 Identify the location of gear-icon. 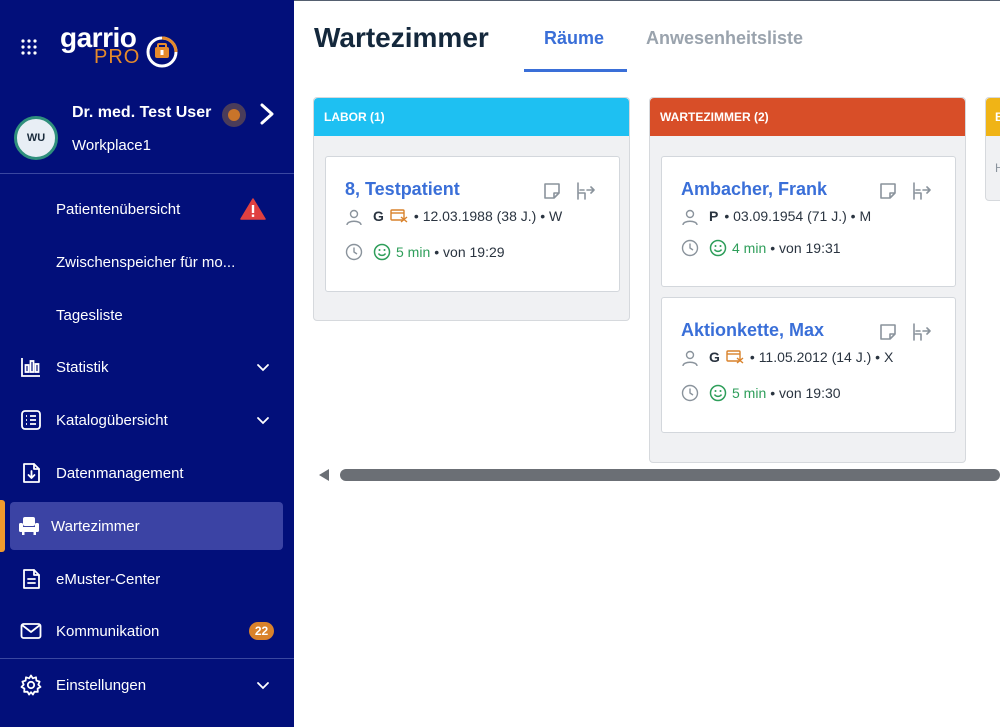
(31, 685).